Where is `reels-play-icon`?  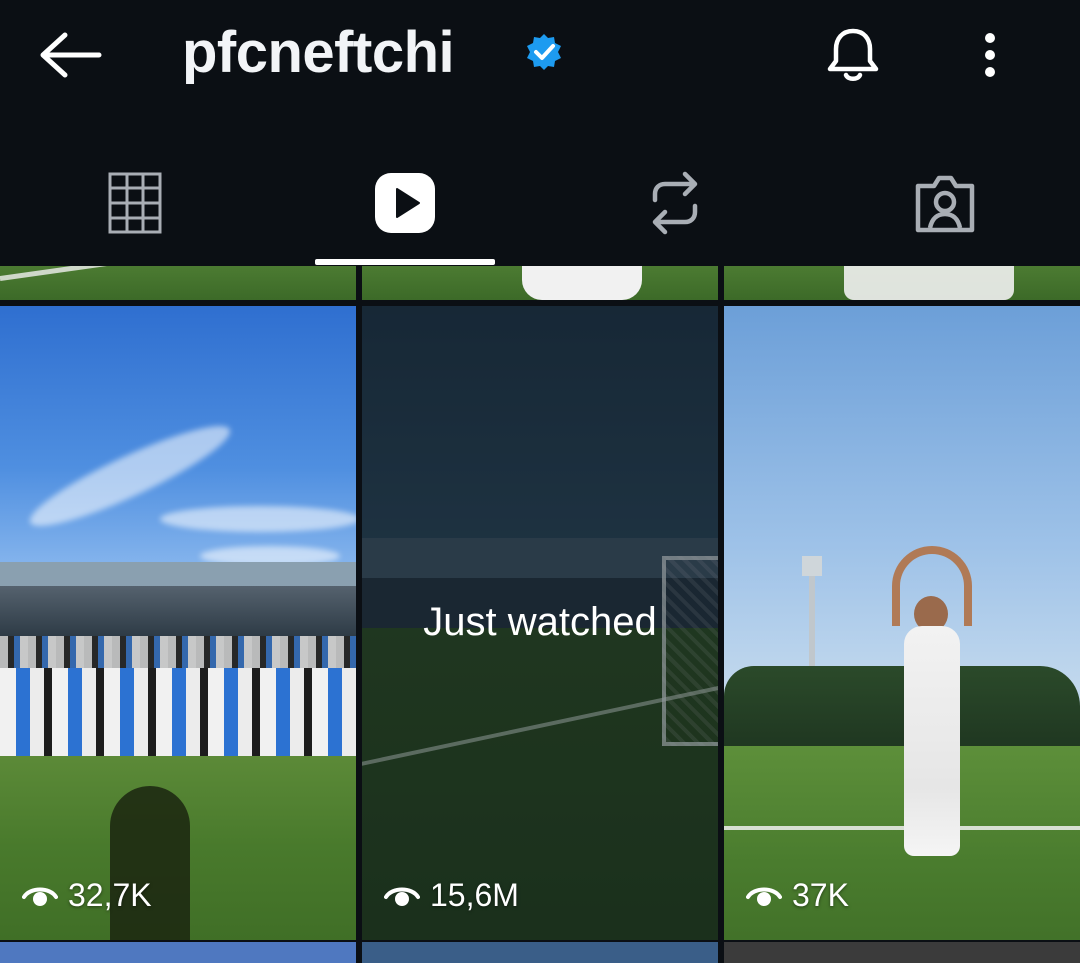
reels-play-icon is located at coordinates (405, 203).